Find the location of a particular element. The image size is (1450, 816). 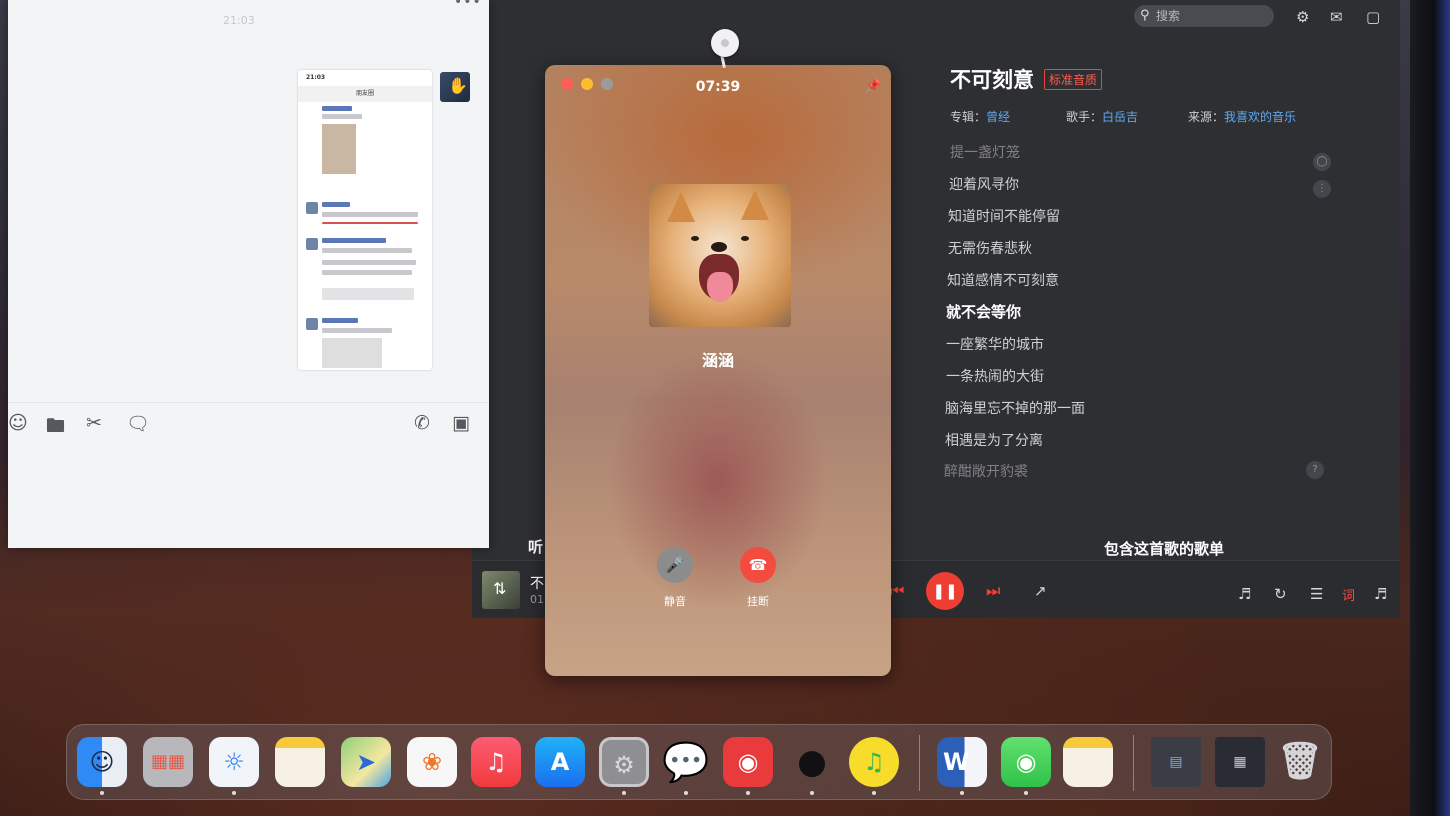

sound-effect-icon: ♬ is located at coordinates (1244, 594).